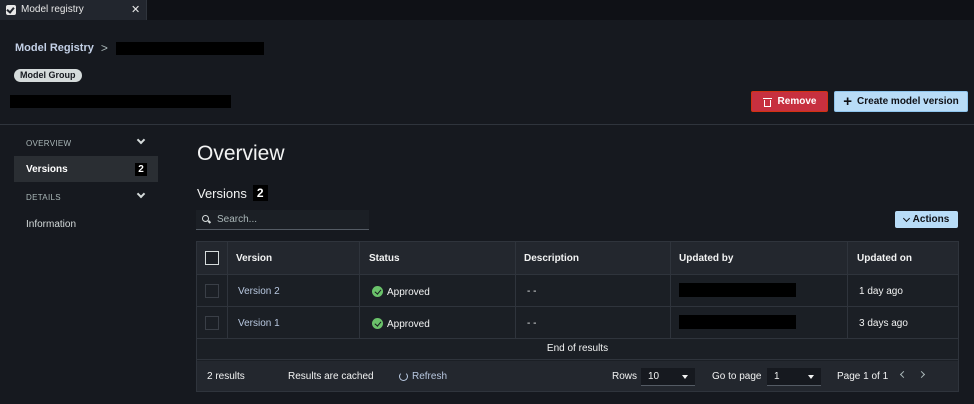  Describe the element at coordinates (884, 258) in the screenshot. I see `column-header-updated-on: Updated on` at that location.